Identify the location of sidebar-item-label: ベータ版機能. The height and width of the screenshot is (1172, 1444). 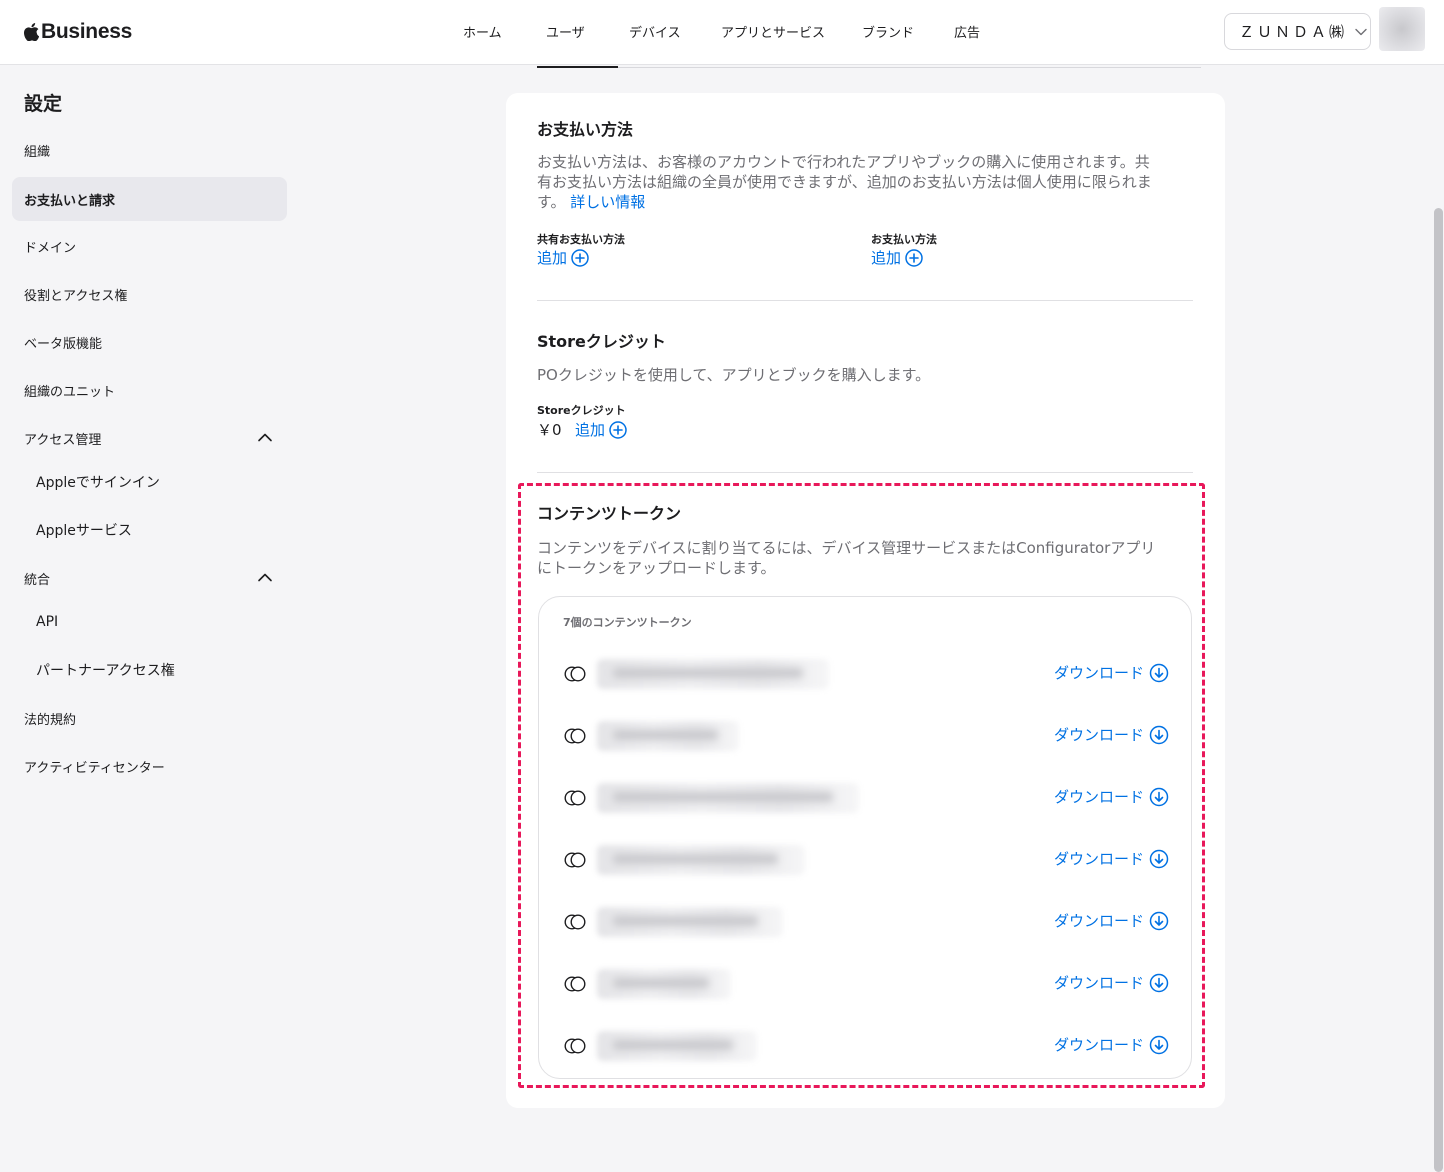
(63, 344).